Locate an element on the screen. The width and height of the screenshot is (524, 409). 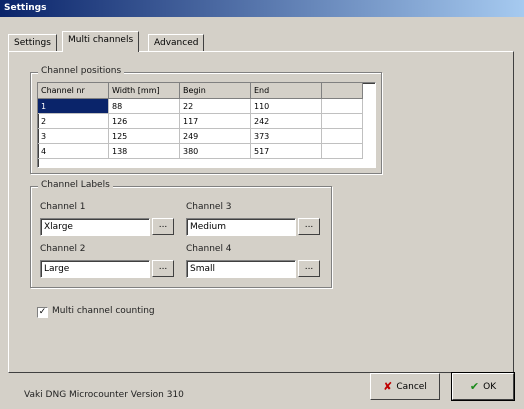
channel-4-input: Small is located at coordinates (241, 269).